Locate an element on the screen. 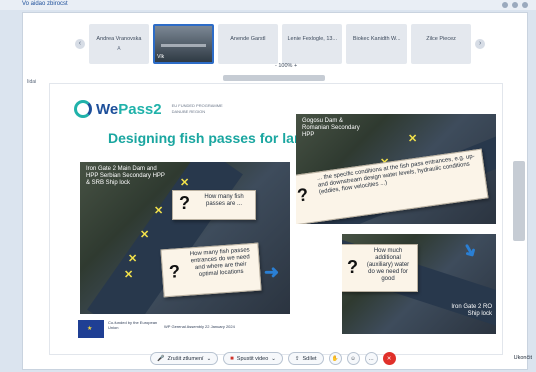 The height and width of the screenshot is (372, 536). hand-icon: ✋ is located at coordinates (335, 358).